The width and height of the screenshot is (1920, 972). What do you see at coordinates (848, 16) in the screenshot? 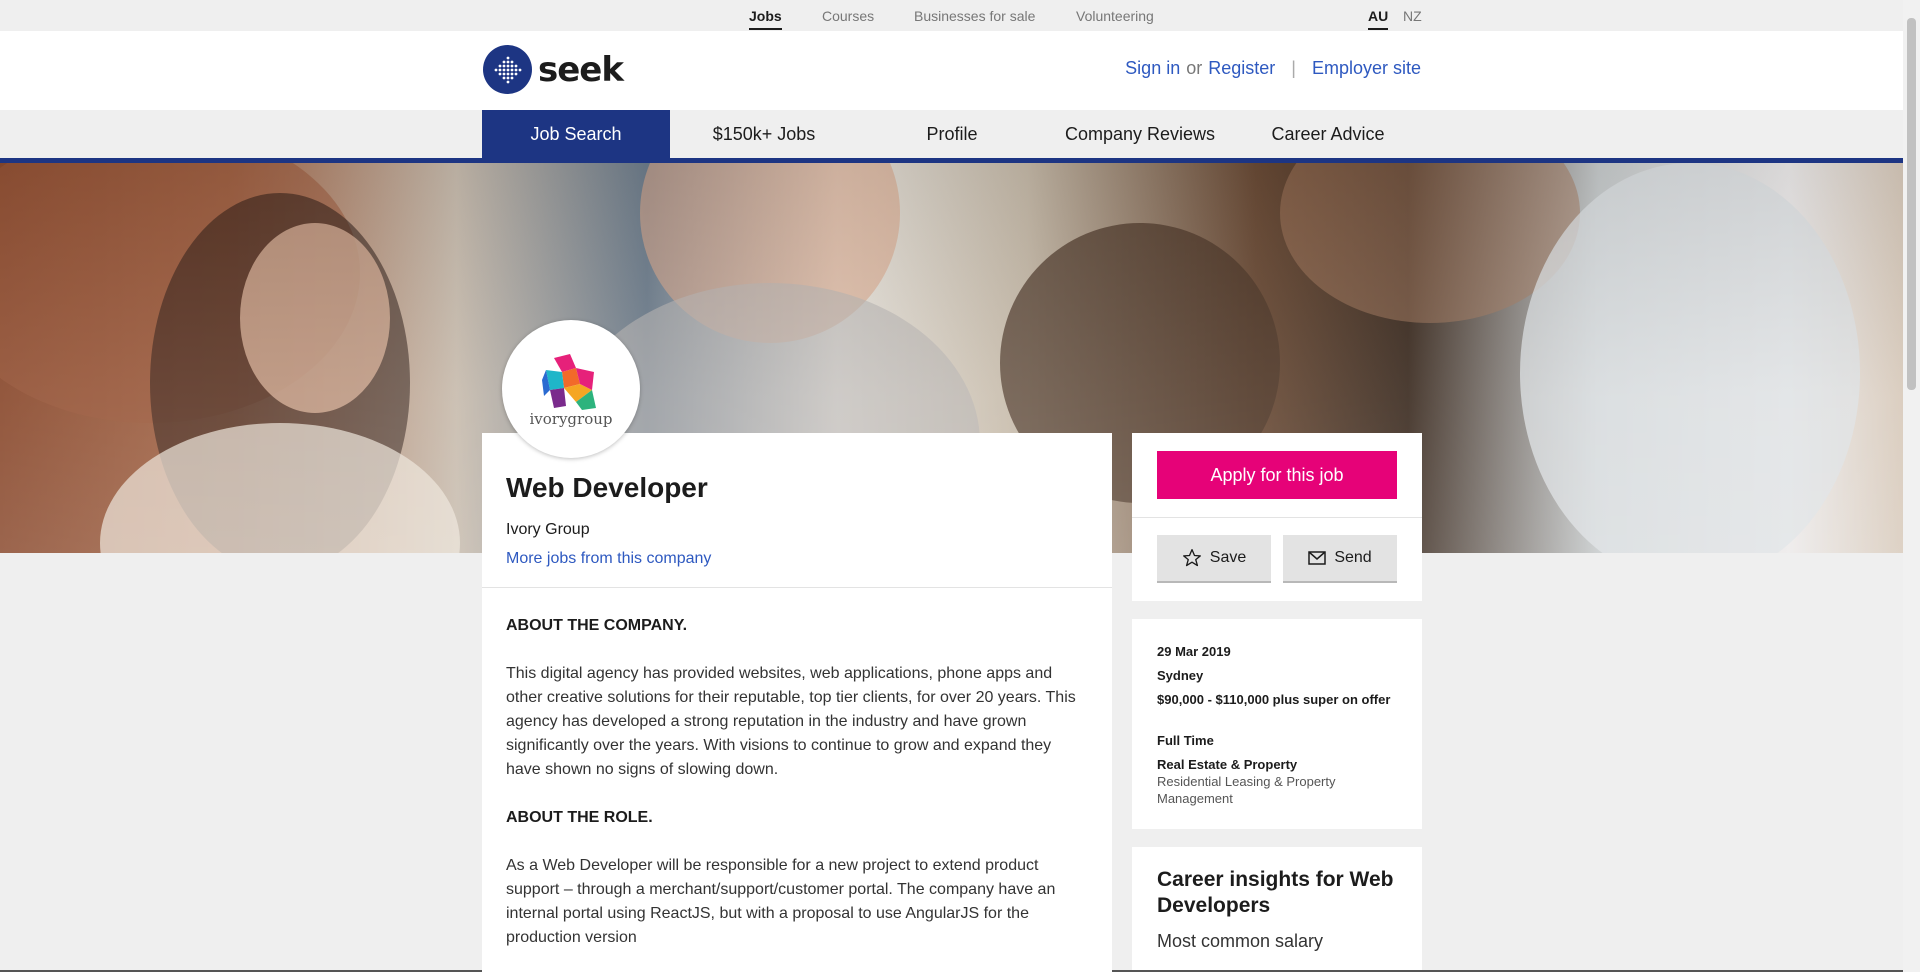
I see `topbar-link-courses: Courses` at bounding box center [848, 16].